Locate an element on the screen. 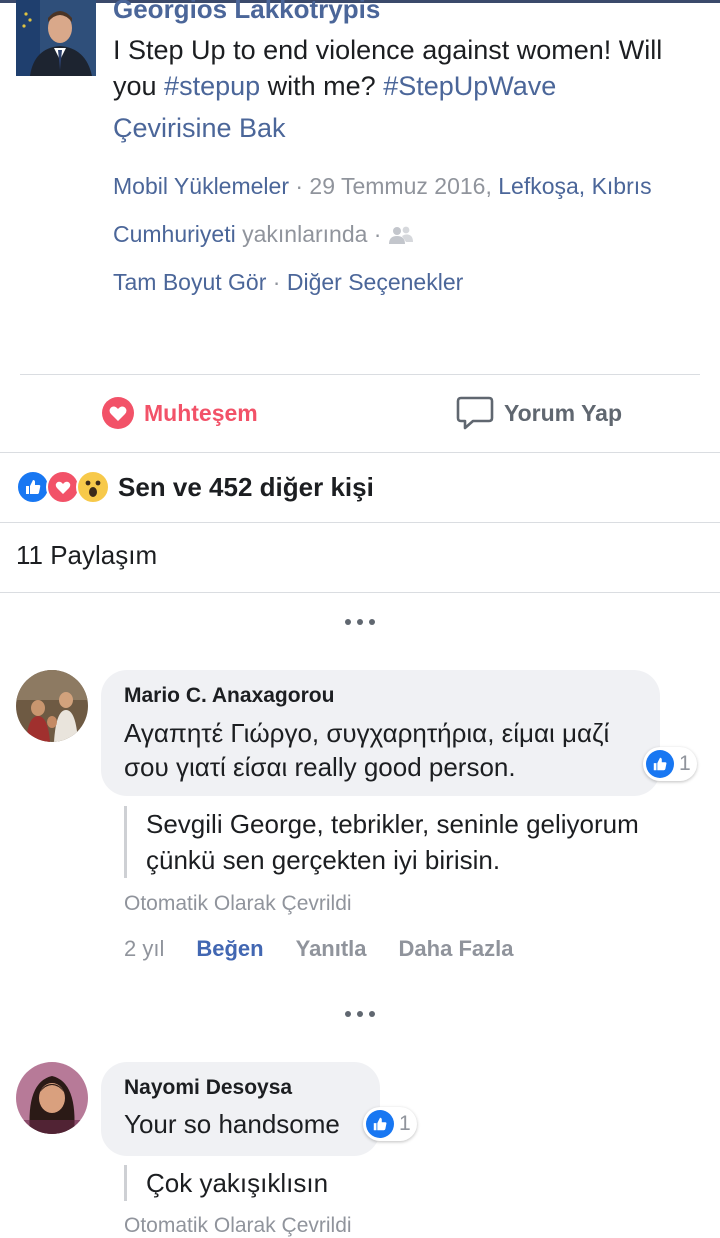 This screenshot has width=720, height=1238. post-author-name: Georgios Lakkotrypis is located at coordinates (246, 12).